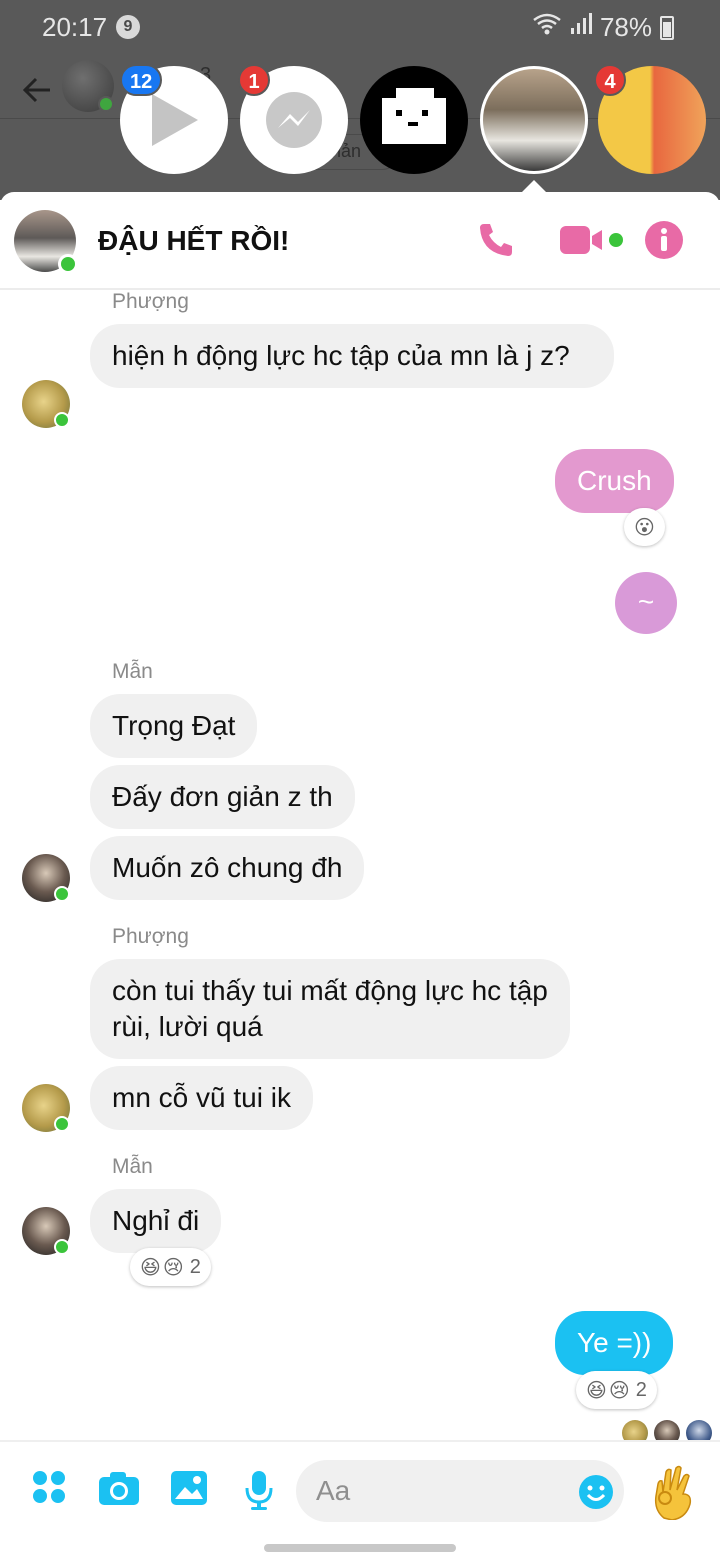 Image resolution: width=720 pixels, height=1560 pixels. Describe the element at coordinates (674, 1494) in the screenshot. I see `quick-reaction-ok-hand-icon` at that location.